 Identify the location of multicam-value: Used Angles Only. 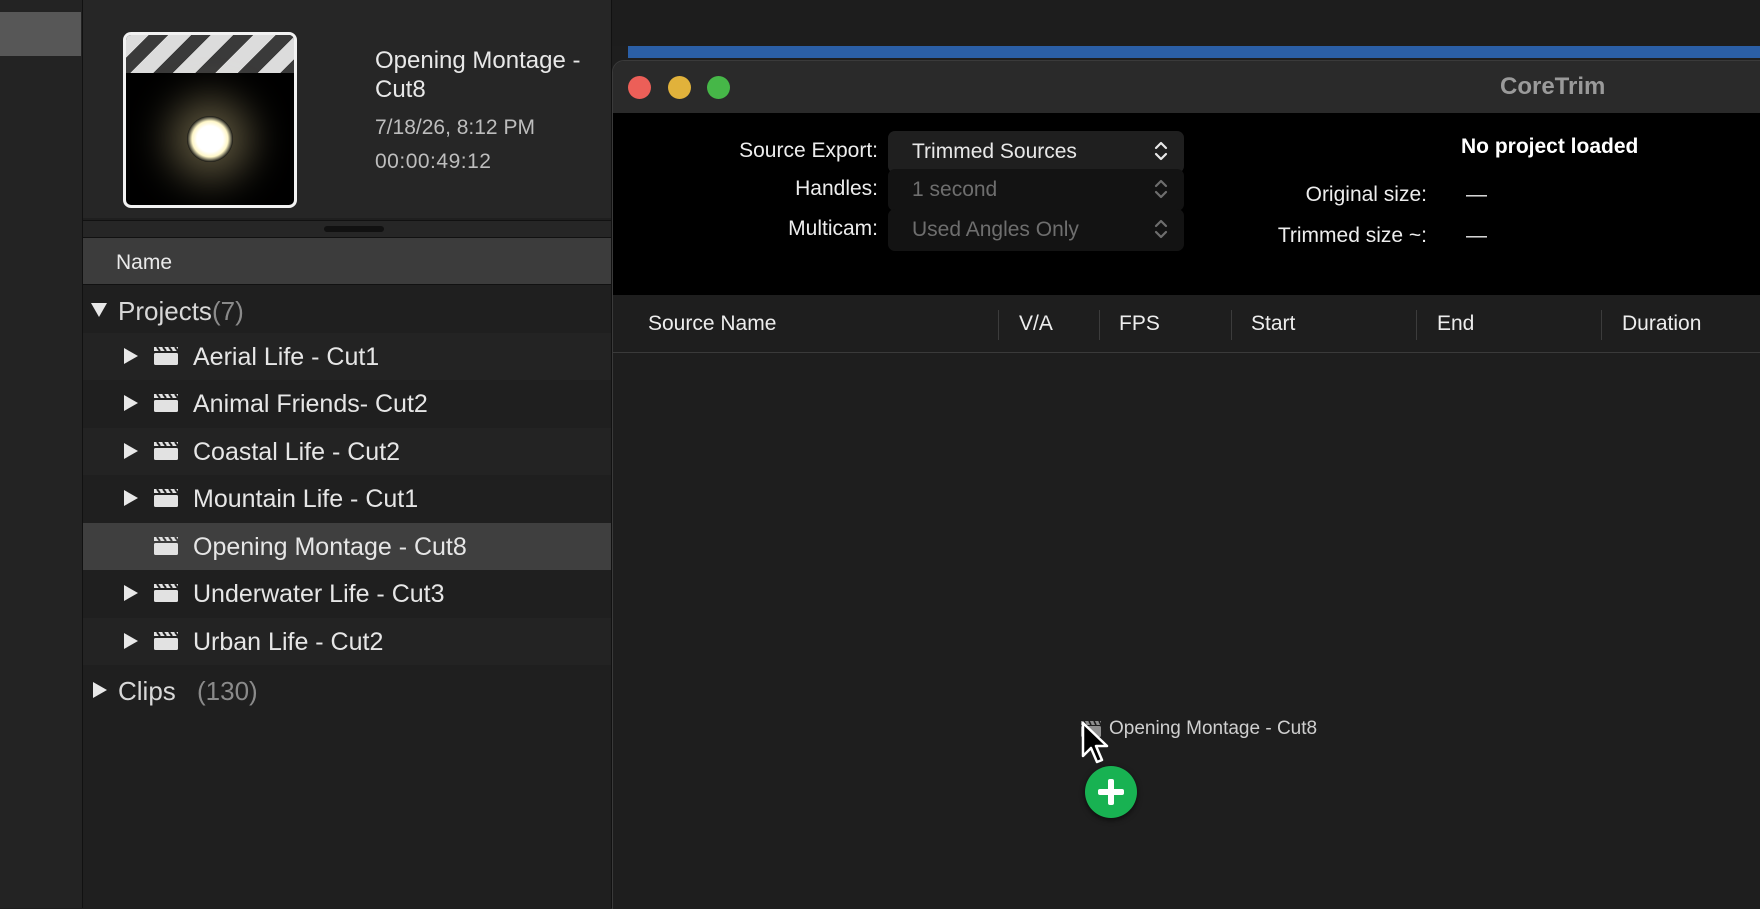
(995, 229).